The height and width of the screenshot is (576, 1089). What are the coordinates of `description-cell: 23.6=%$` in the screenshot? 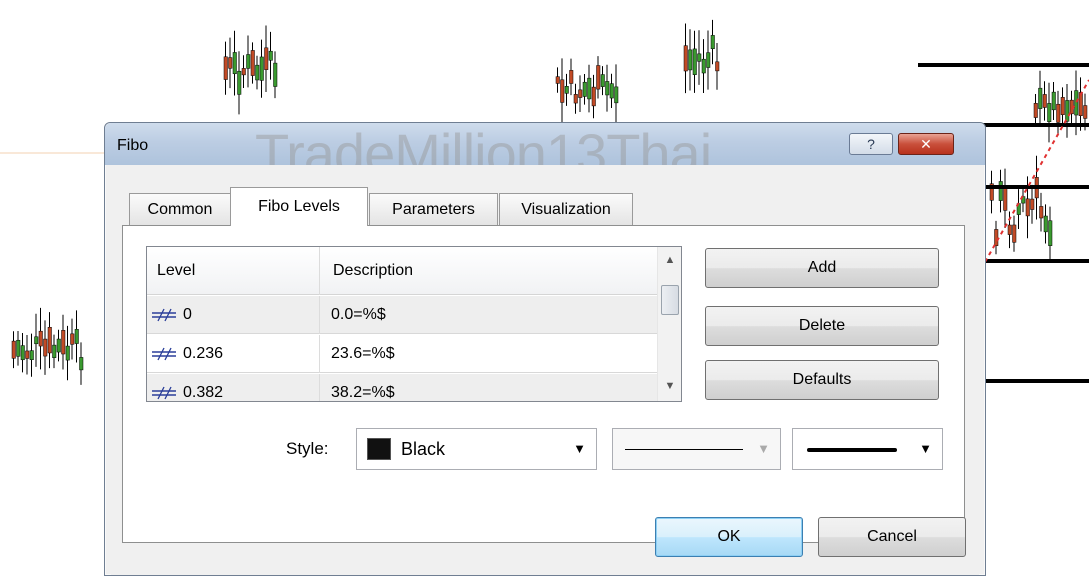 It's located at (363, 353).